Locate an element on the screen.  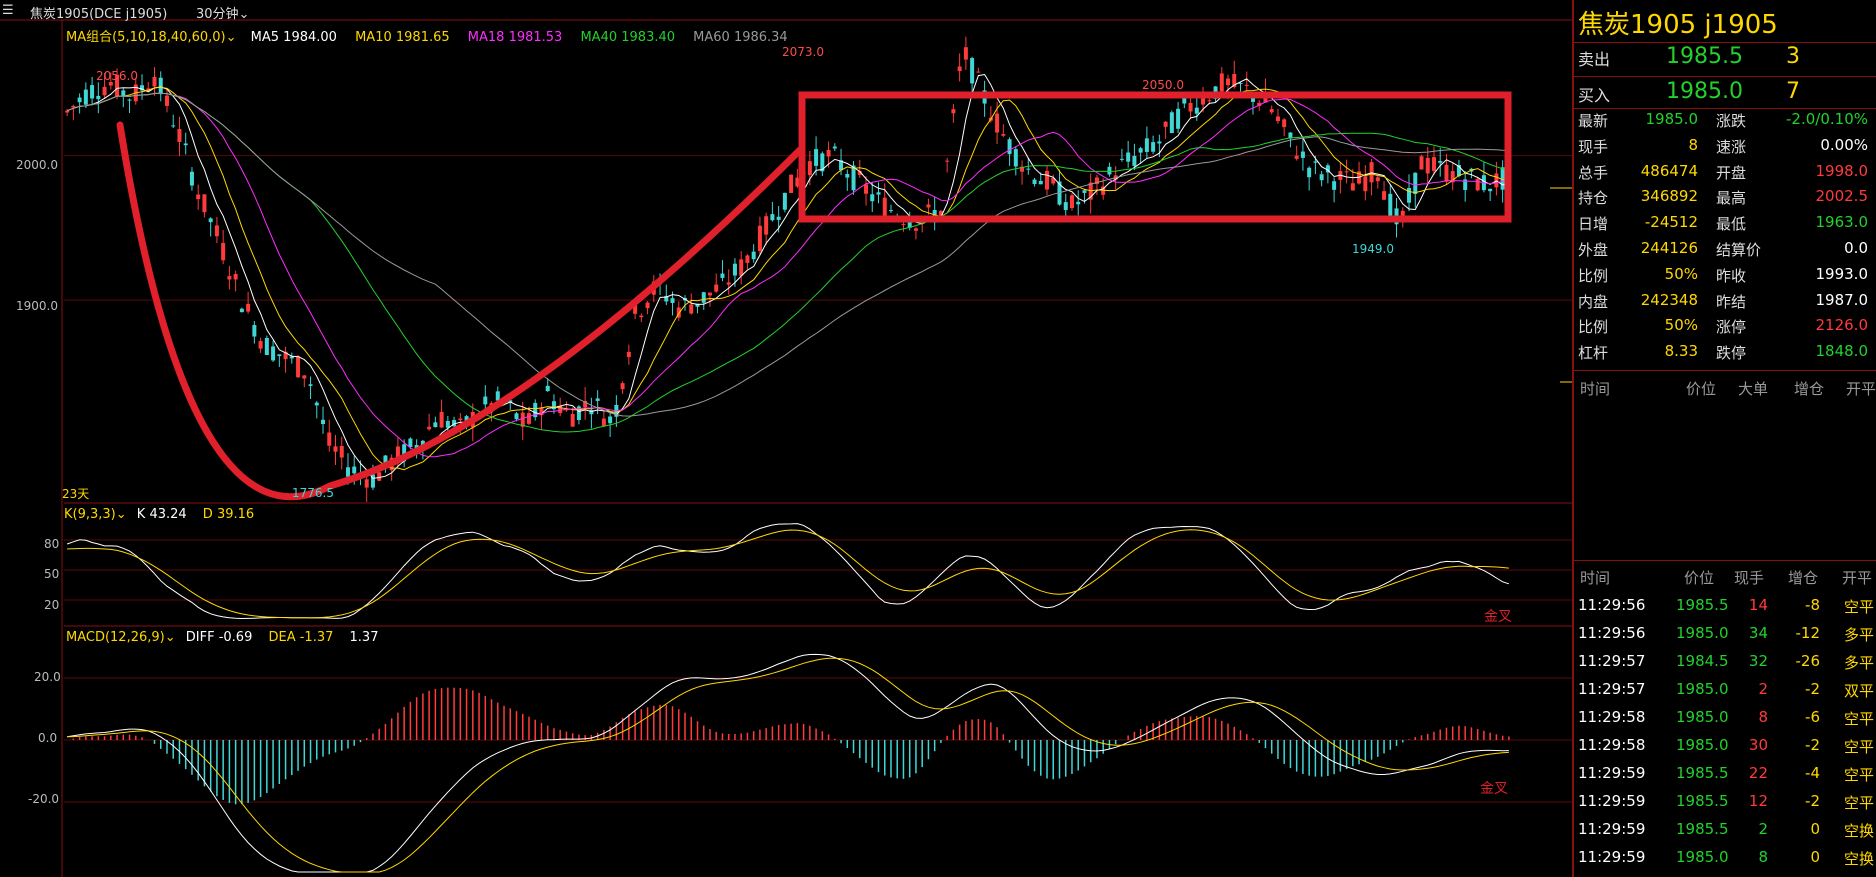
tick-row: 11:29:59 1985.0 8 0 空换 is located at coordinates (1725, 858).